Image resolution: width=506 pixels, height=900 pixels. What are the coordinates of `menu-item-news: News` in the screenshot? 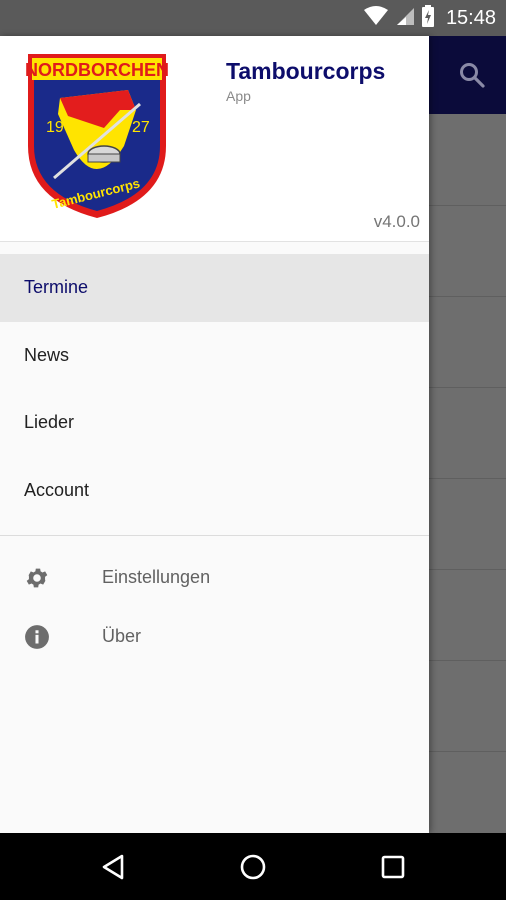 It's located at (214, 356).